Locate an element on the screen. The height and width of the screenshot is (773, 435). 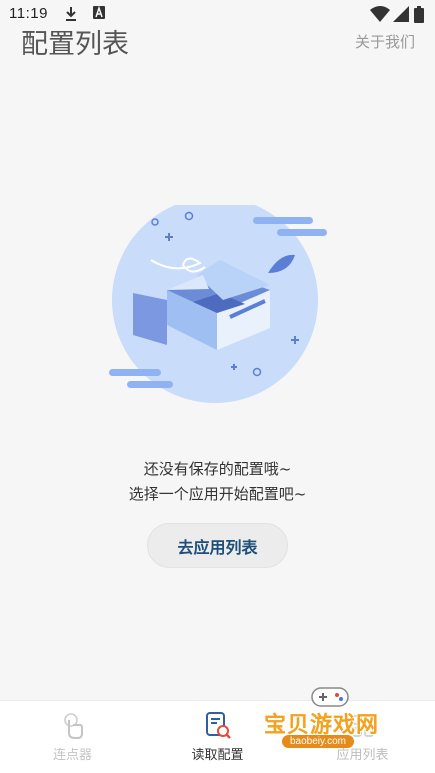
nav-item-read-config: 读取配置 is located at coordinates (217, 737).